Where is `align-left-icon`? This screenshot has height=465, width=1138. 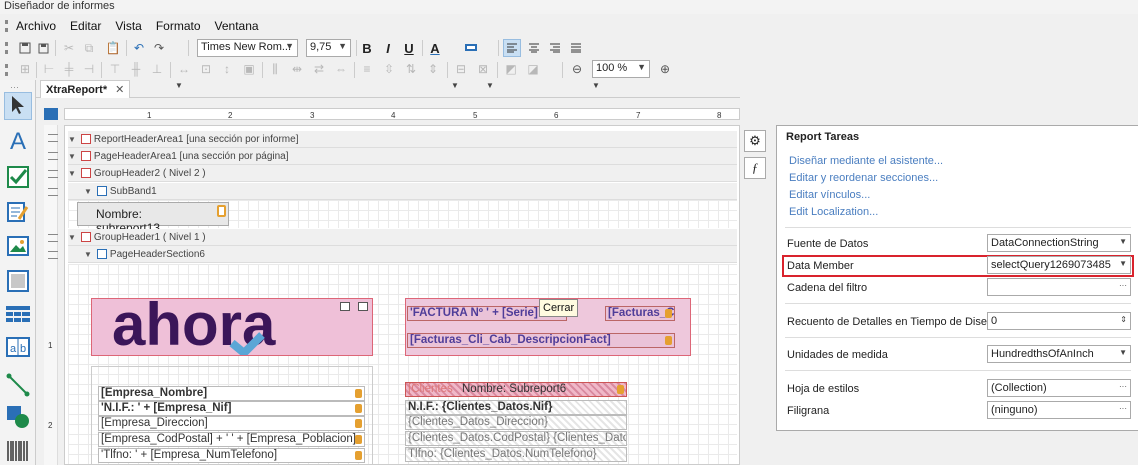
align-left-icon is located at coordinates (512, 48).